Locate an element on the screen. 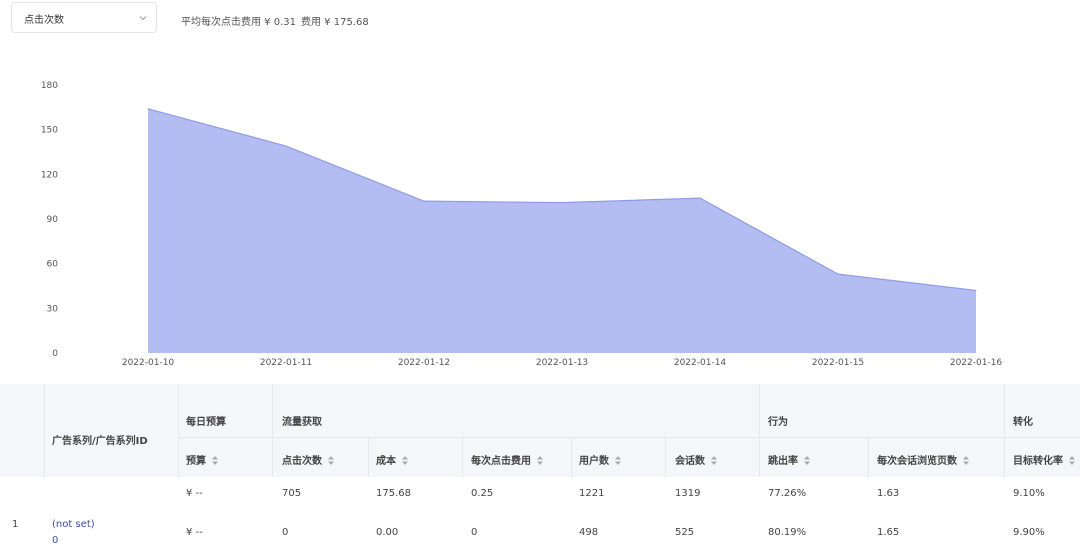 This screenshot has width=1080, height=556. col-header-label: 成本 is located at coordinates (386, 461).